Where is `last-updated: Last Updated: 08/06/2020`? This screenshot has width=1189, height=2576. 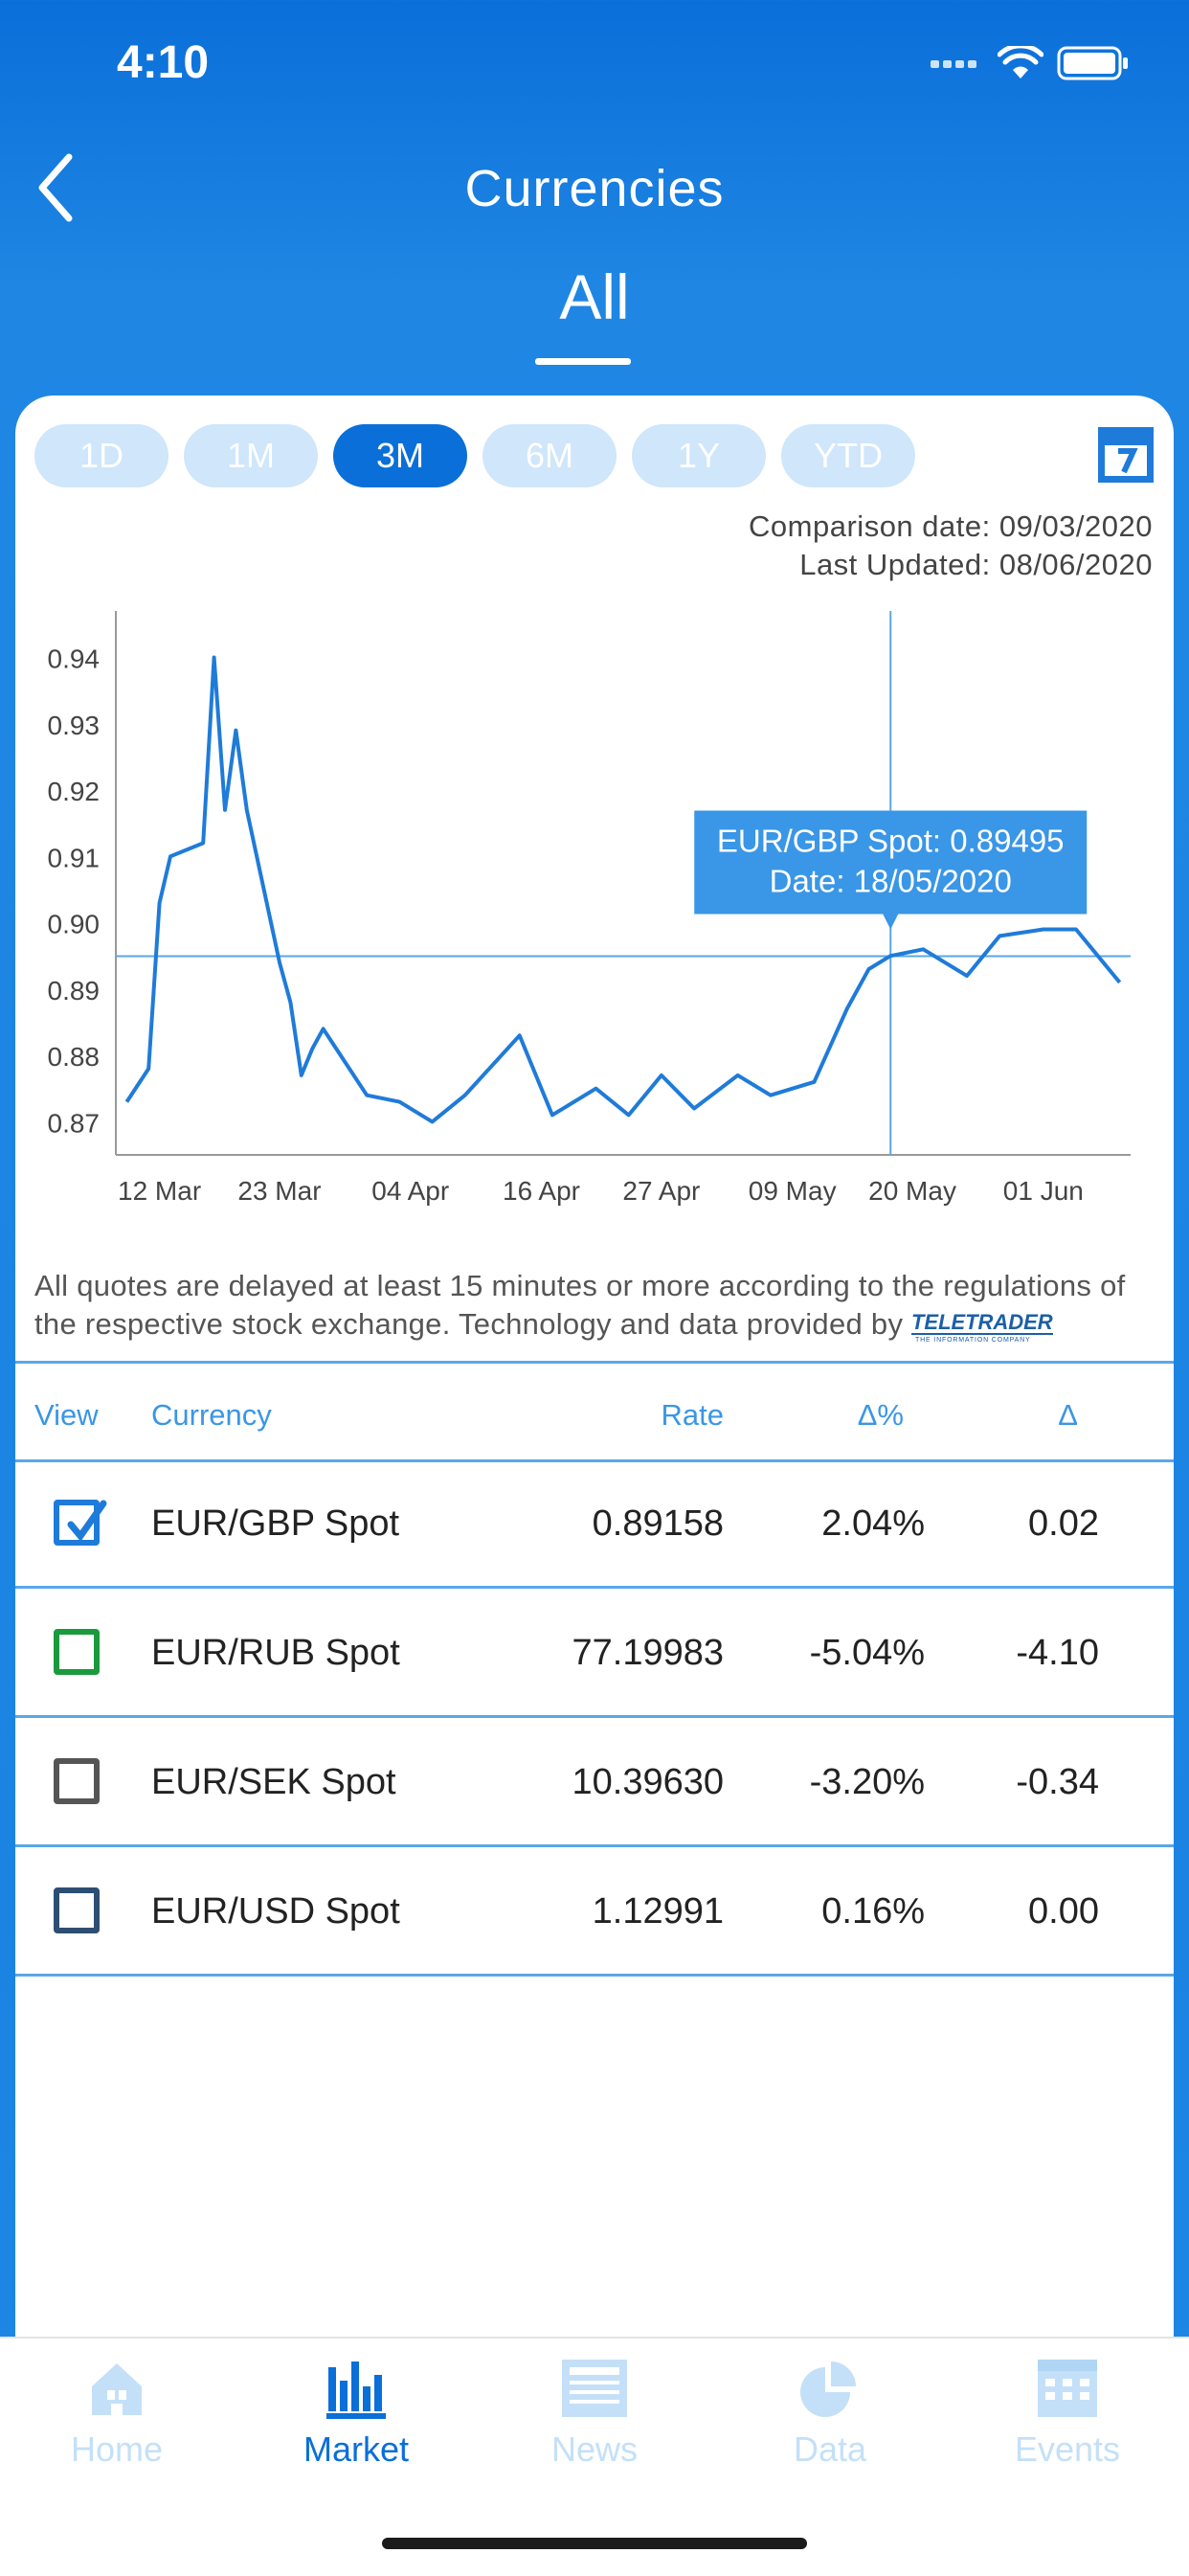
last-updated: Last Updated: 08/06/2020 is located at coordinates (976, 564).